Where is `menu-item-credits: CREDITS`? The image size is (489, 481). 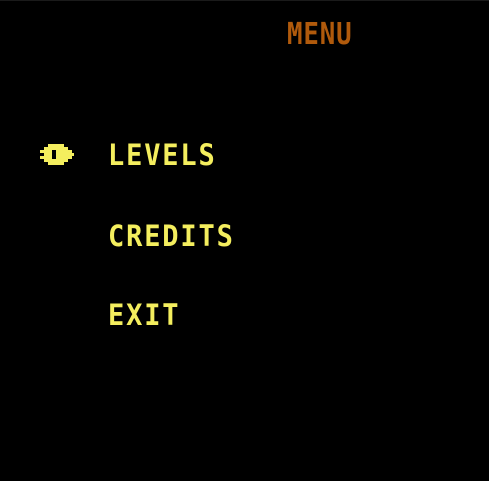 menu-item-credits: CREDITS is located at coordinates (171, 236).